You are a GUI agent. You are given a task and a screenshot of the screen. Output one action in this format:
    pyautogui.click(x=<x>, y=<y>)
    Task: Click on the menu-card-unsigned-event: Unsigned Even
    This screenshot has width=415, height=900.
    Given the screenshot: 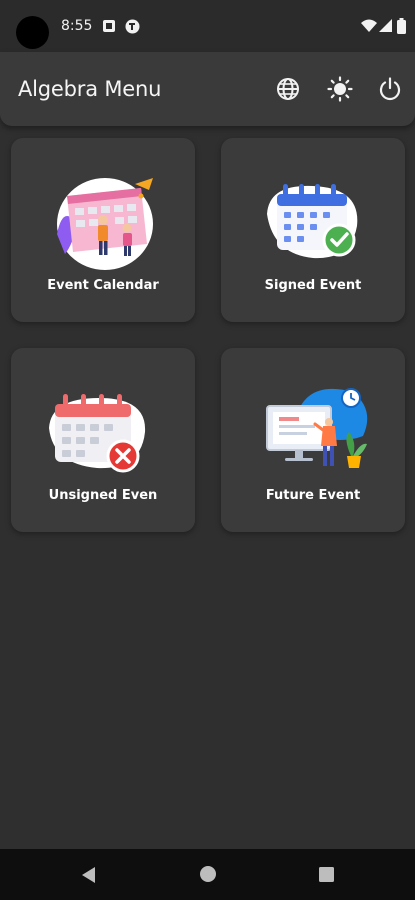 What is the action you would take?
    pyautogui.click(x=103, y=440)
    